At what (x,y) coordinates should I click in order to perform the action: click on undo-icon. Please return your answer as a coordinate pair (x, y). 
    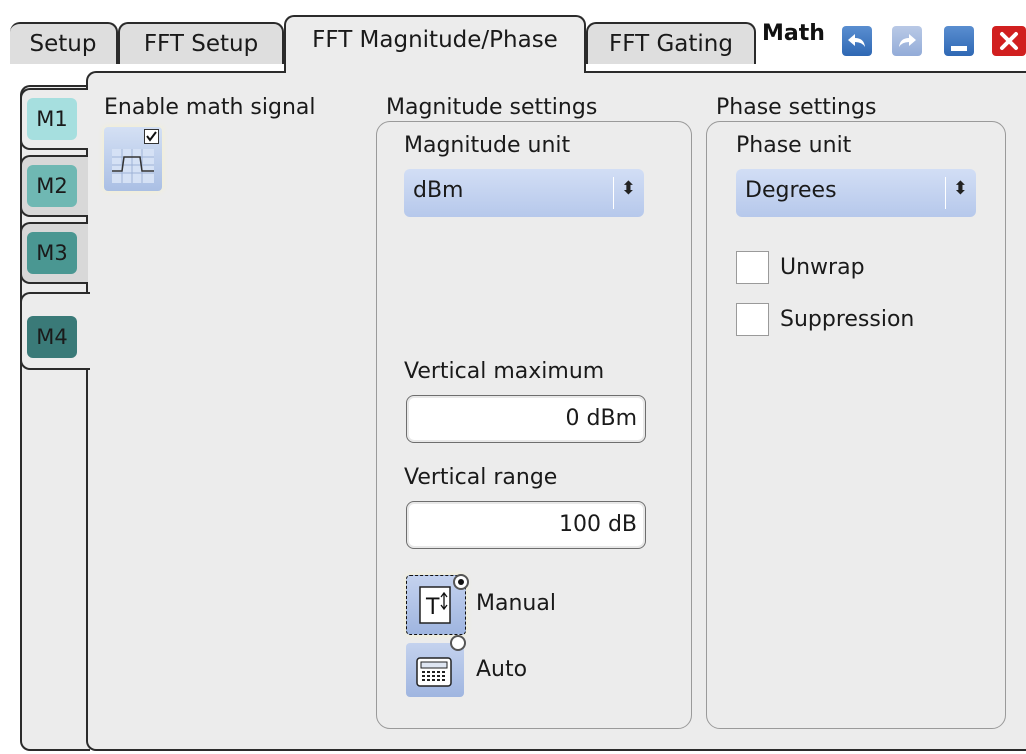
    Looking at the image, I should click on (856, 40).